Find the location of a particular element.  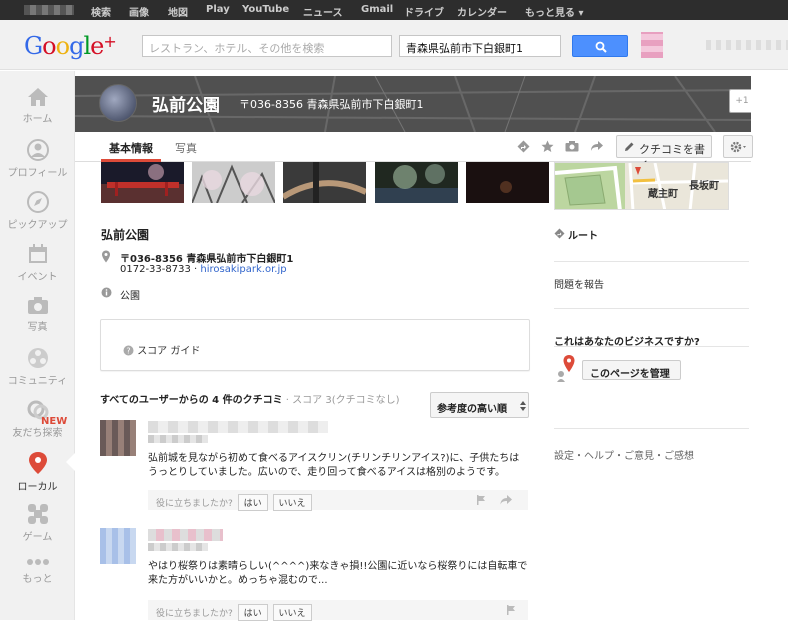

sidebar-item-community: コミュニティ is located at coordinates (37, 367).